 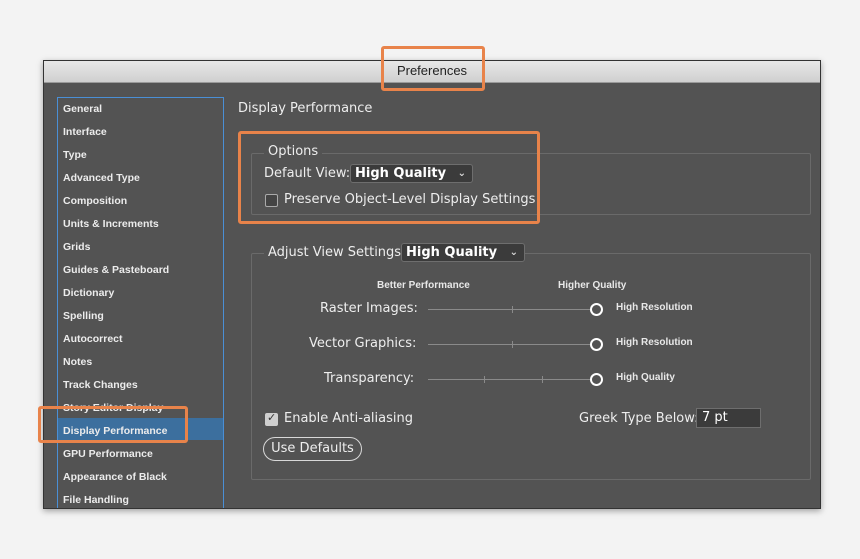 I want to click on raster-images-value: High Resolution, so click(x=654, y=307).